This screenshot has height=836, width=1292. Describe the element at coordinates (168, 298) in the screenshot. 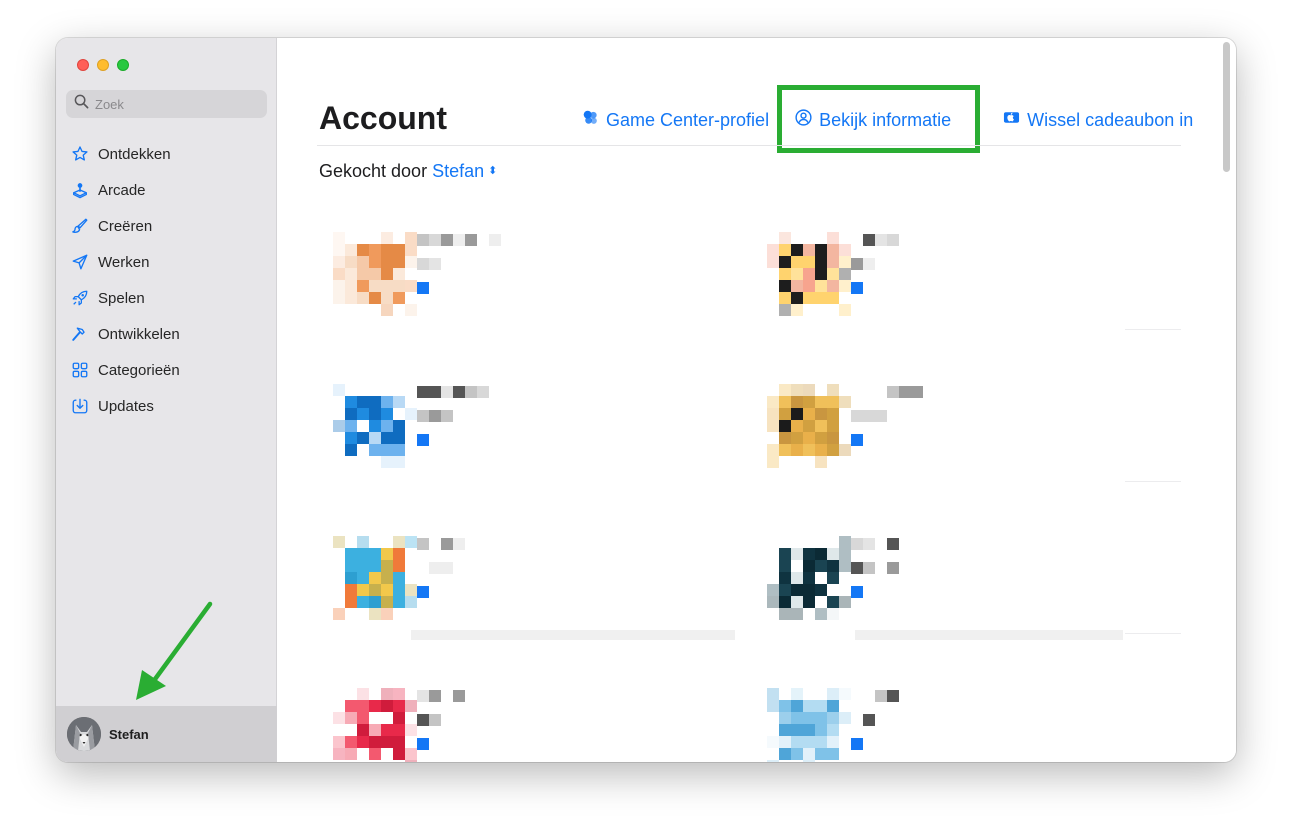

I see `sidebar-item-spelen: Spelen` at that location.